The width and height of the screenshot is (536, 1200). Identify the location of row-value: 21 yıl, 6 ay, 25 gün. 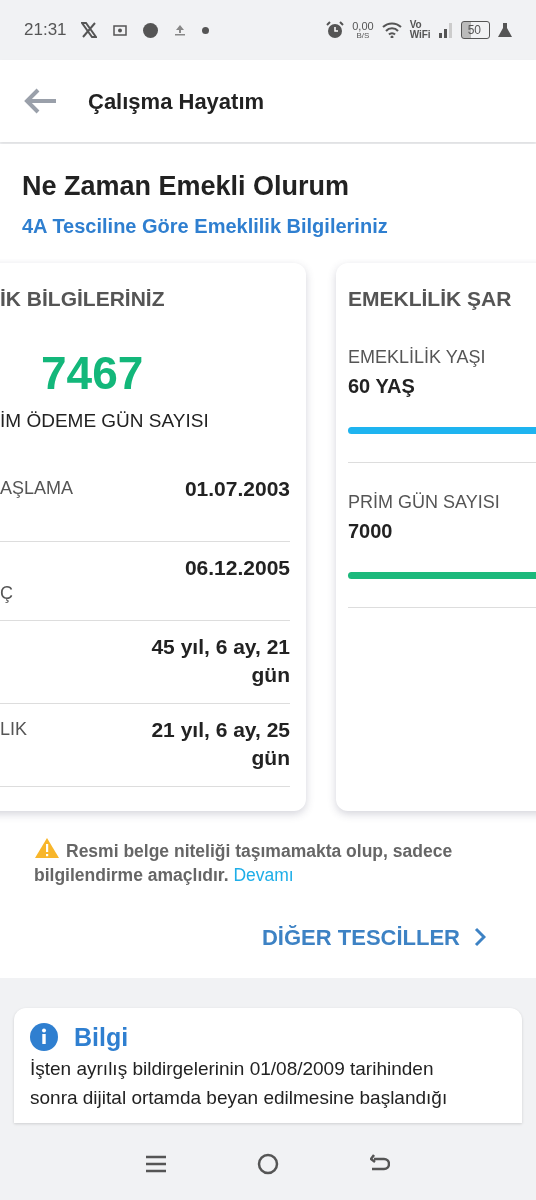
(220, 744).